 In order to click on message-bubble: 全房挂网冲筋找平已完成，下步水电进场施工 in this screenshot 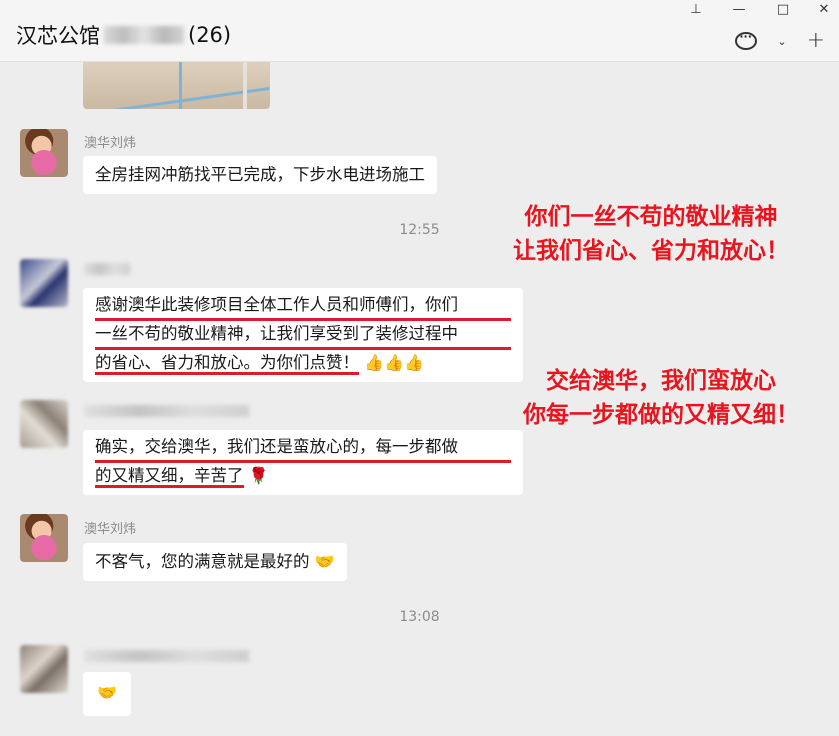, I will do `click(260, 175)`.